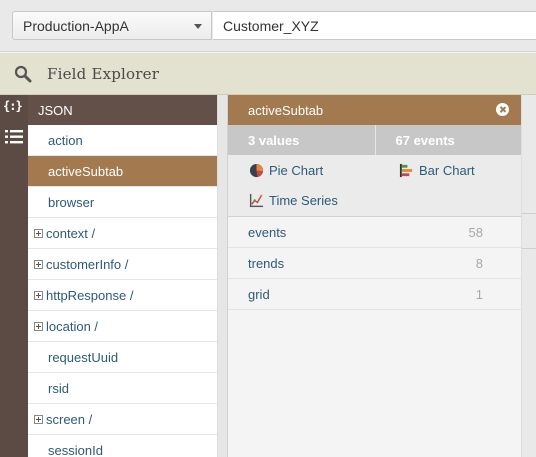 The image size is (536, 457). What do you see at coordinates (13, 106) in the screenshot?
I see `json-braces-icon: {:}` at bounding box center [13, 106].